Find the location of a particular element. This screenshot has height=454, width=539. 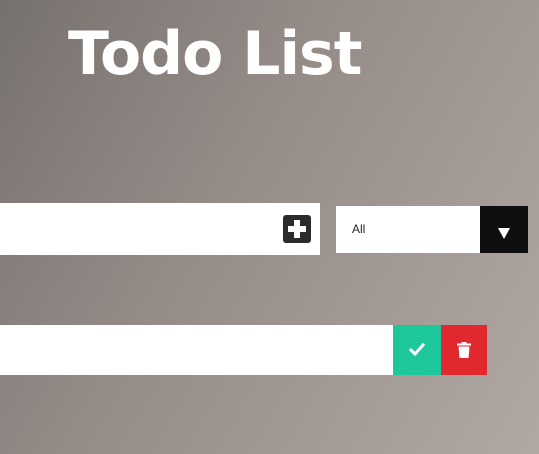

check-icon is located at coordinates (417, 349).